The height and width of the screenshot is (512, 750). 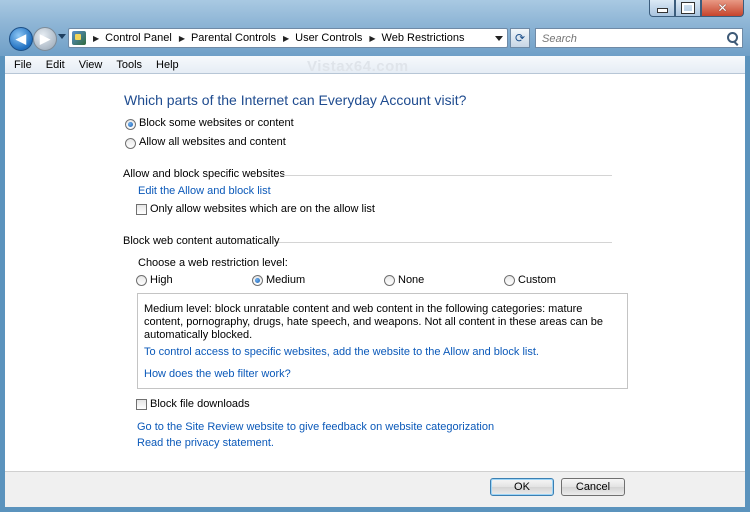 What do you see at coordinates (375, 489) in the screenshot?
I see `button-bar: OK Cancel` at bounding box center [375, 489].